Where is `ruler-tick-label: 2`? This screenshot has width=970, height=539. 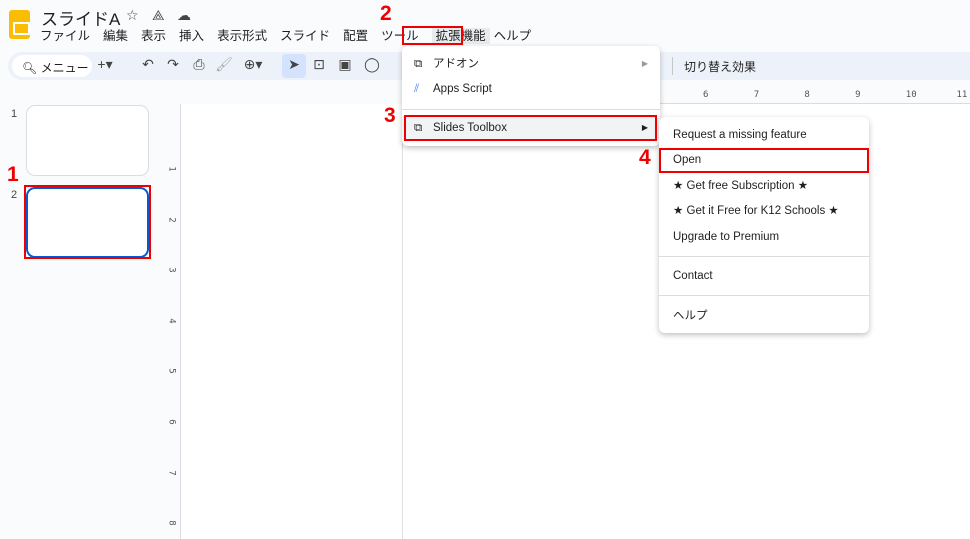
ruler-tick-label: 2 is located at coordinates (171, 219).